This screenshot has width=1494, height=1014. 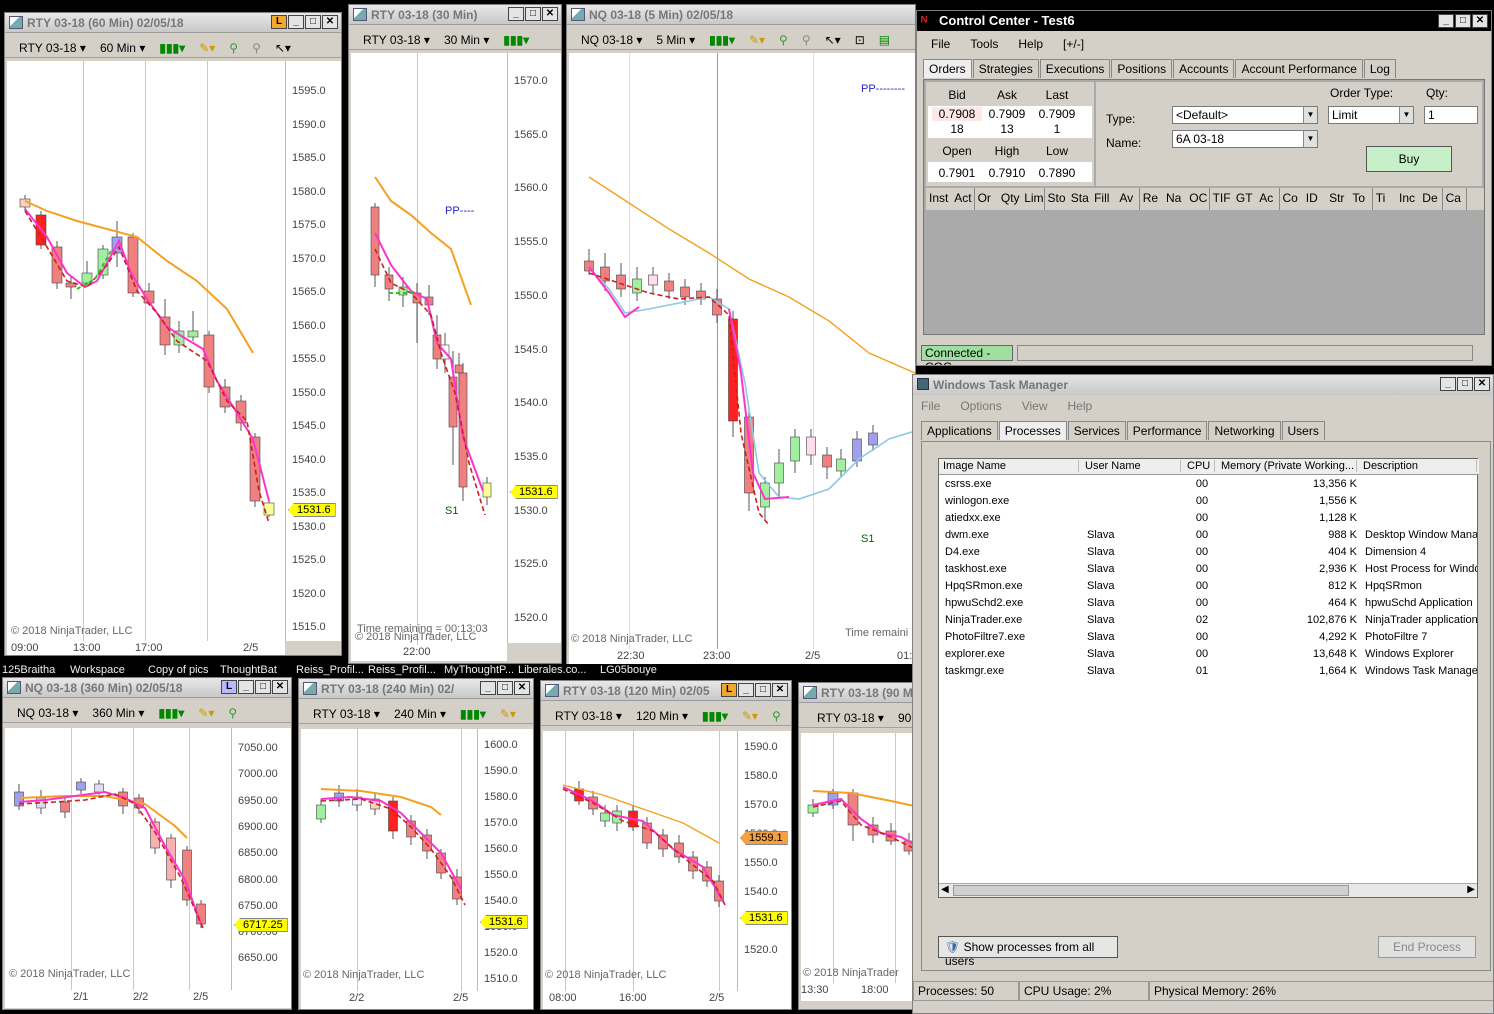 What do you see at coordinates (930, 406) in the screenshot?
I see `menu-item: File` at bounding box center [930, 406].